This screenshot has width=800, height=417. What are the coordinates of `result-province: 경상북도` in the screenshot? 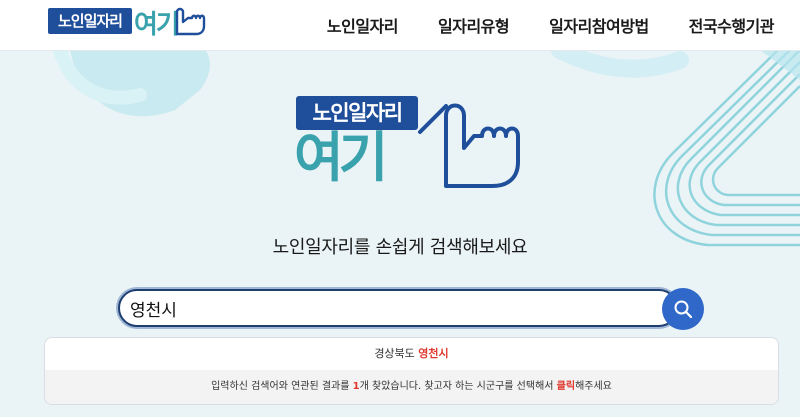 It's located at (394, 353).